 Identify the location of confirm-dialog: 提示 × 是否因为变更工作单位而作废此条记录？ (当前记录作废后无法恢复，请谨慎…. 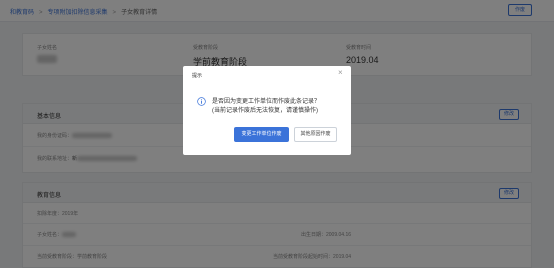
(267, 110).